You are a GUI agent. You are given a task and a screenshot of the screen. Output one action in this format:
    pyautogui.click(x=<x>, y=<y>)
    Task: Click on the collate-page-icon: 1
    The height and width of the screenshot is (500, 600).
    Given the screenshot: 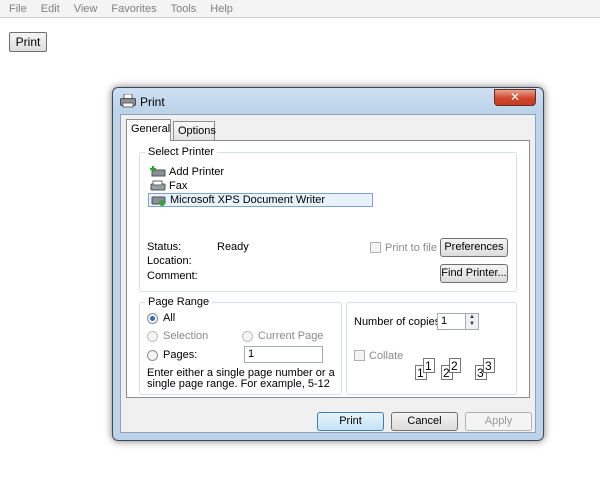 What is the action you would take?
    pyautogui.click(x=429, y=365)
    